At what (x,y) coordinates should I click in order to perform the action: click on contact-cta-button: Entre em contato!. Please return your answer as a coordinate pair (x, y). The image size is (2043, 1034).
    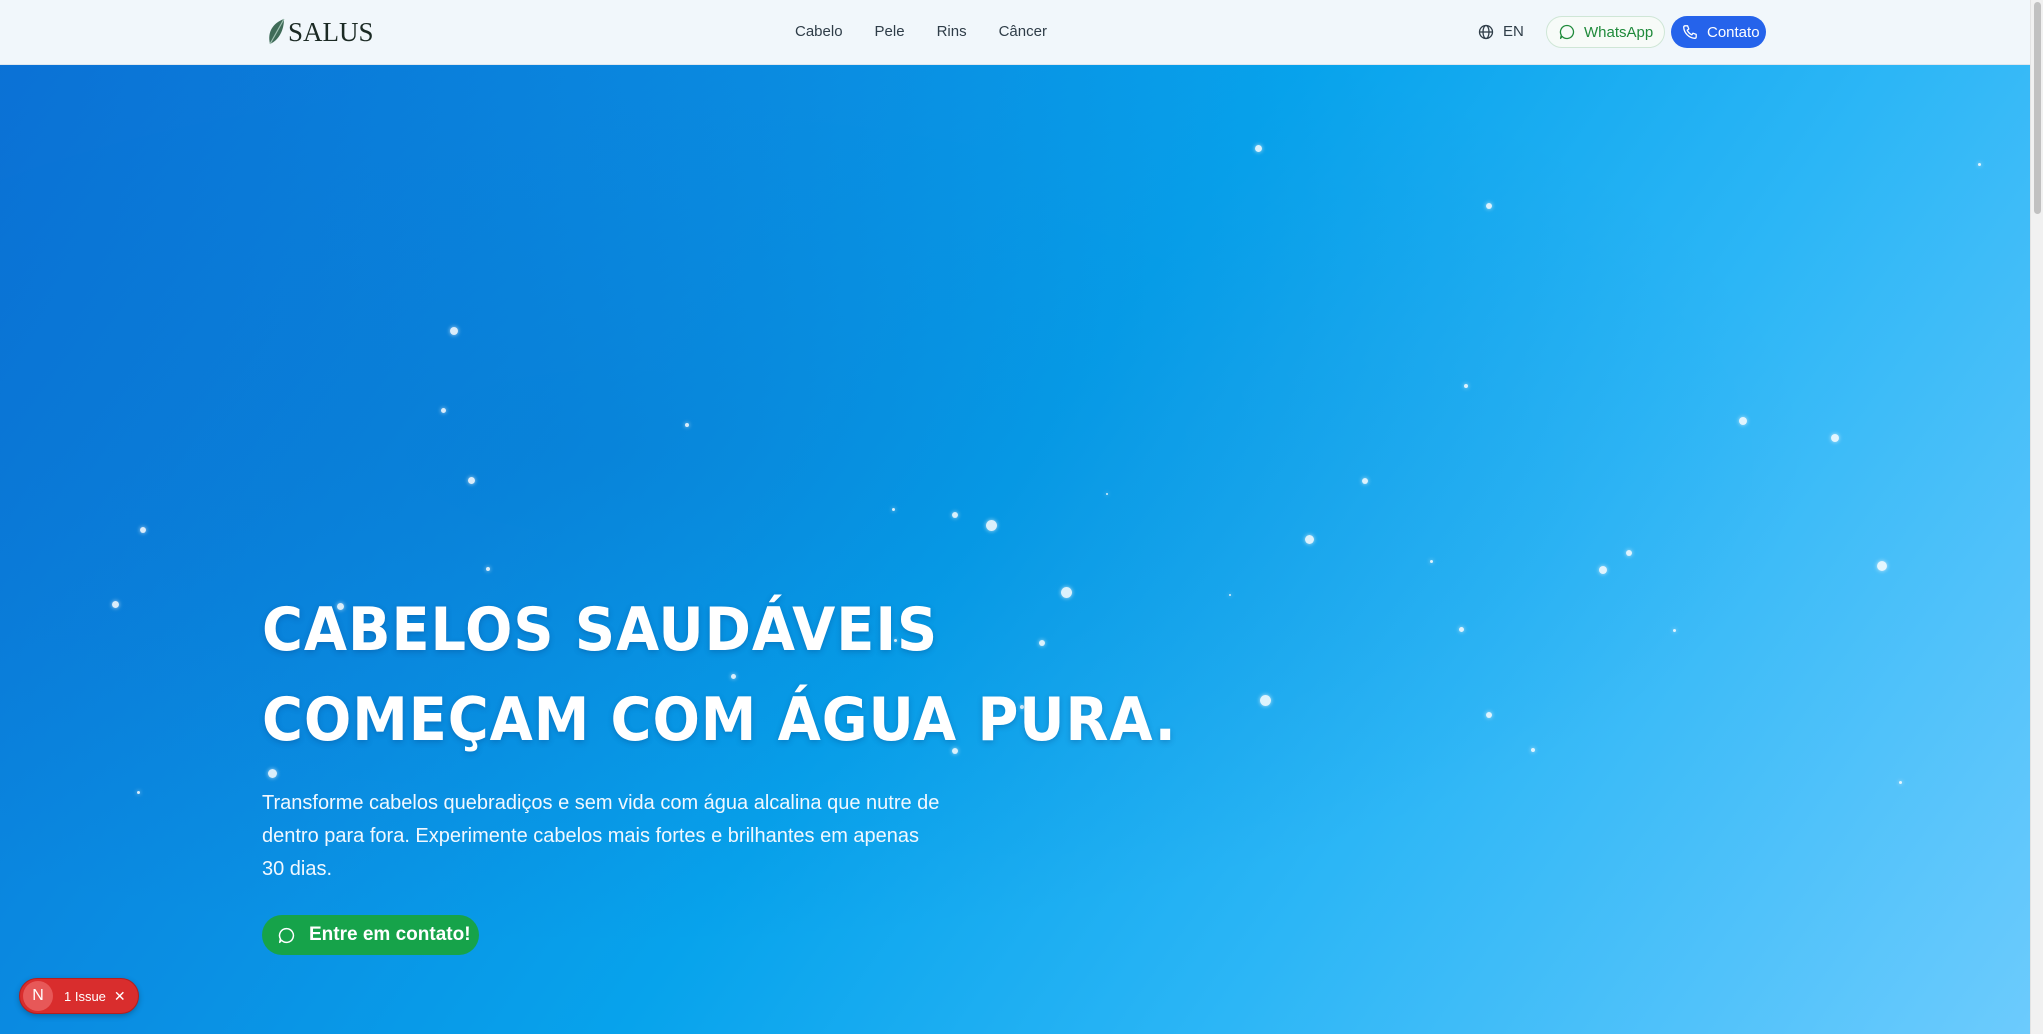
    Looking at the image, I should click on (370, 935).